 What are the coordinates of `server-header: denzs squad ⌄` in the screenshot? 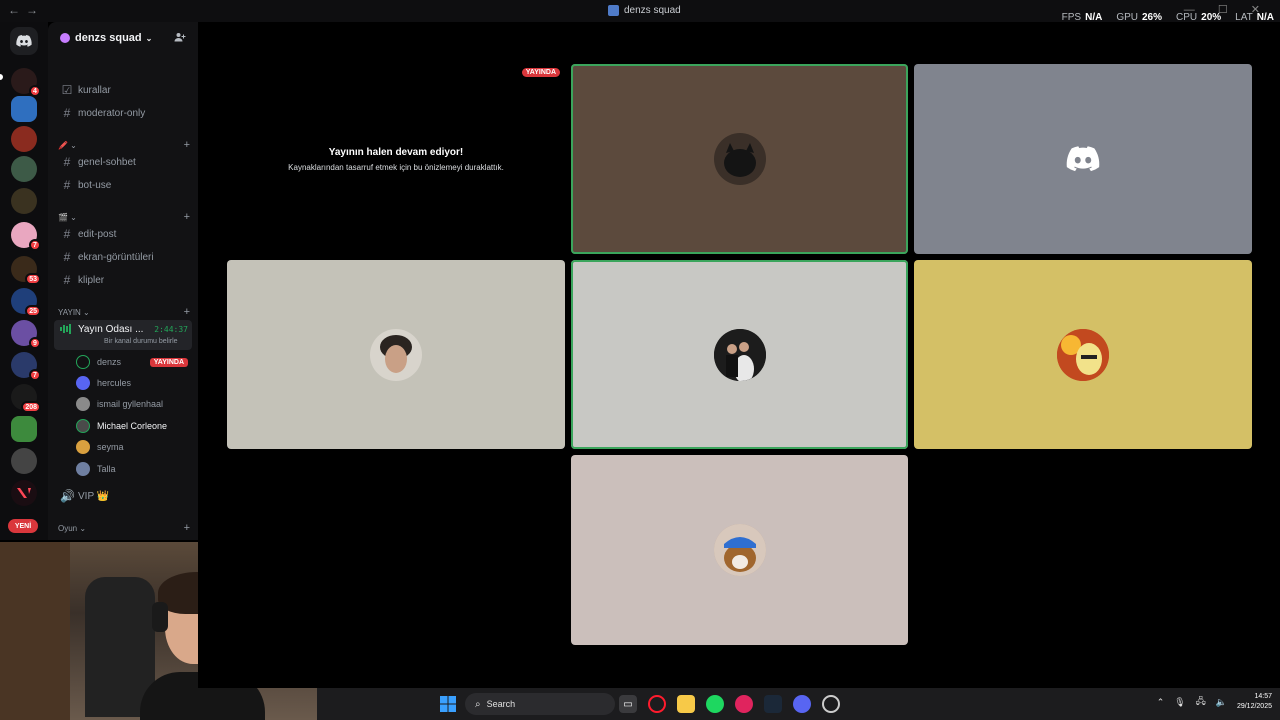 It's located at (123, 38).